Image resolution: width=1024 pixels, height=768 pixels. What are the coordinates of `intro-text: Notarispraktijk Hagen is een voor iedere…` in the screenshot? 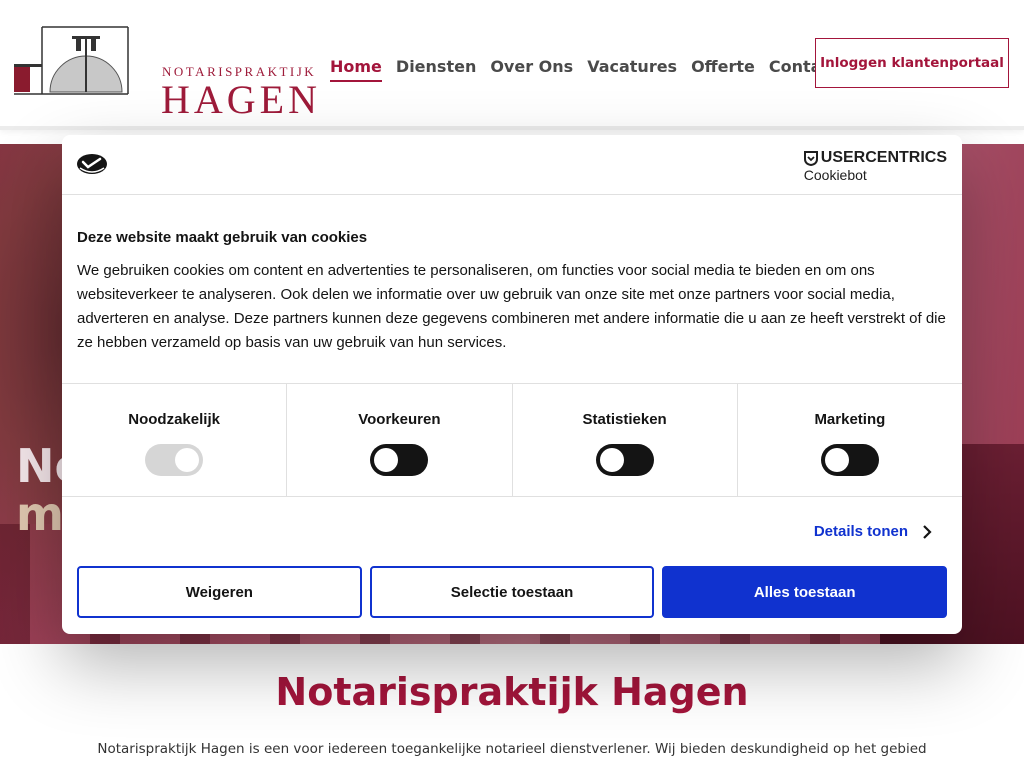 It's located at (512, 749).